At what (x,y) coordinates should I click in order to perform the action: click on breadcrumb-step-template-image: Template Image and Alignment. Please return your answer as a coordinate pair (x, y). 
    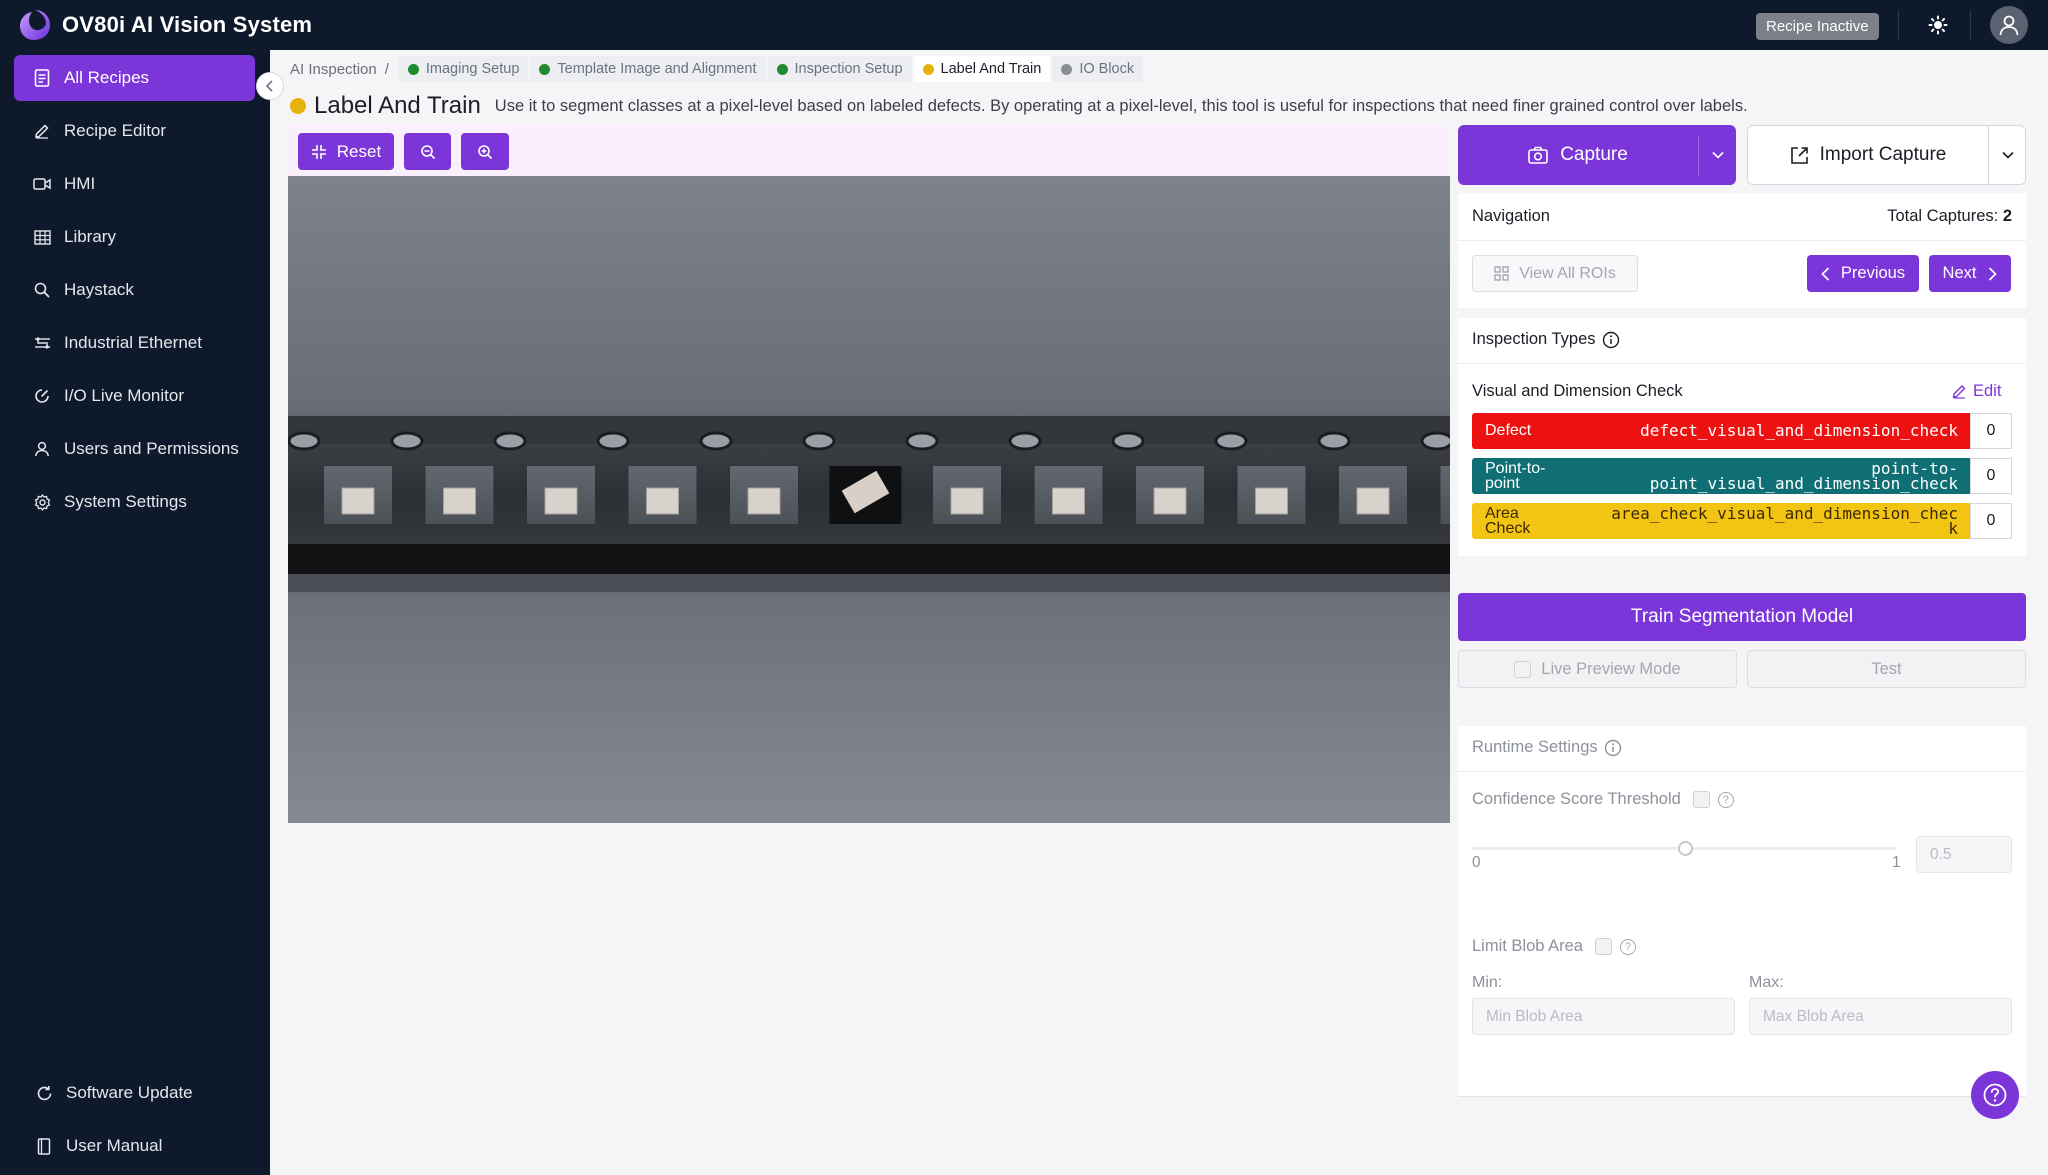
    Looking at the image, I should click on (648, 69).